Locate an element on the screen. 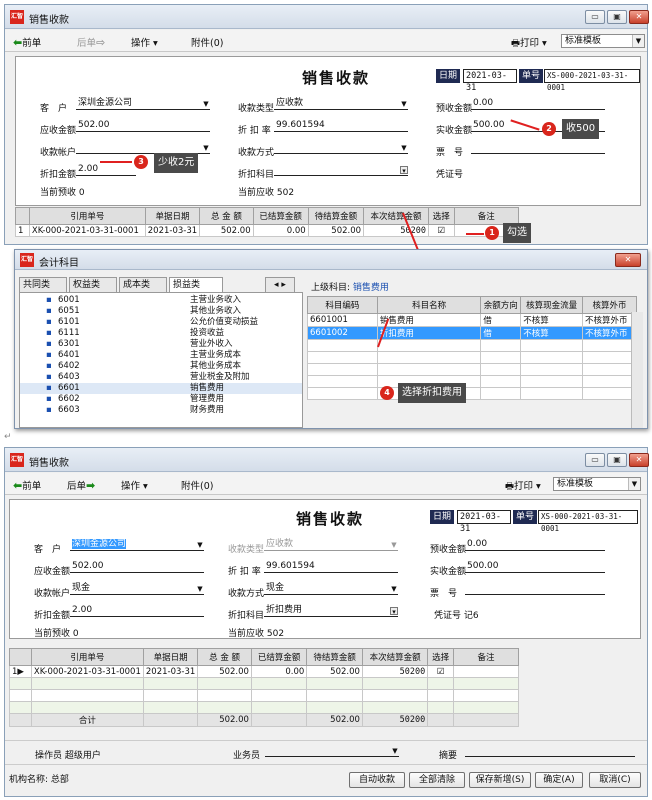 The height and width of the screenshot is (800, 652). account-label: 收款帐户 is located at coordinates (58, 153).